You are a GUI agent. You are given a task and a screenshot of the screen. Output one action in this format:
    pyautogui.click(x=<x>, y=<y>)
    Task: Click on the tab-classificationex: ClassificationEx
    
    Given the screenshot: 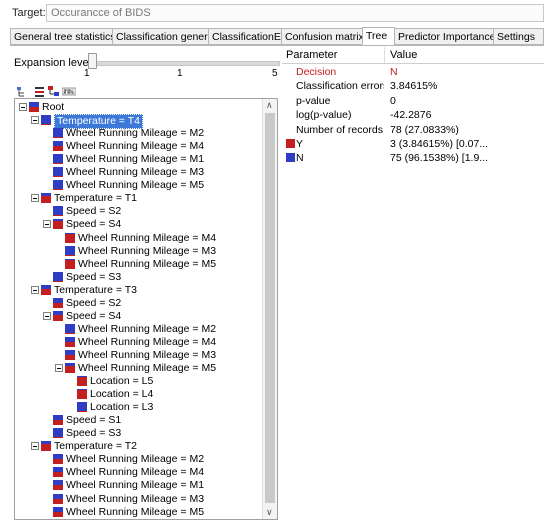 What is the action you would take?
    pyautogui.click(x=245, y=36)
    